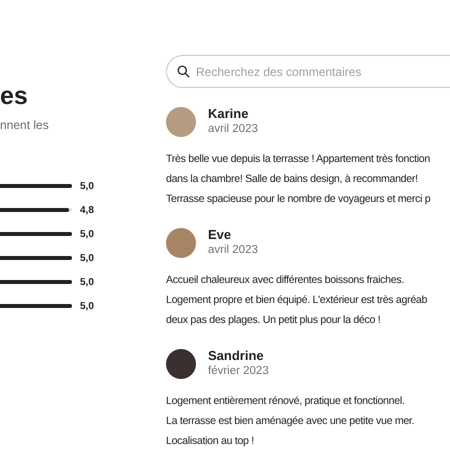 The height and width of the screenshot is (450, 450). Describe the element at coordinates (286, 401) in the screenshot. I see `review-text-line: Logement entièrement rénové, pratique et fonctionnel.` at that location.